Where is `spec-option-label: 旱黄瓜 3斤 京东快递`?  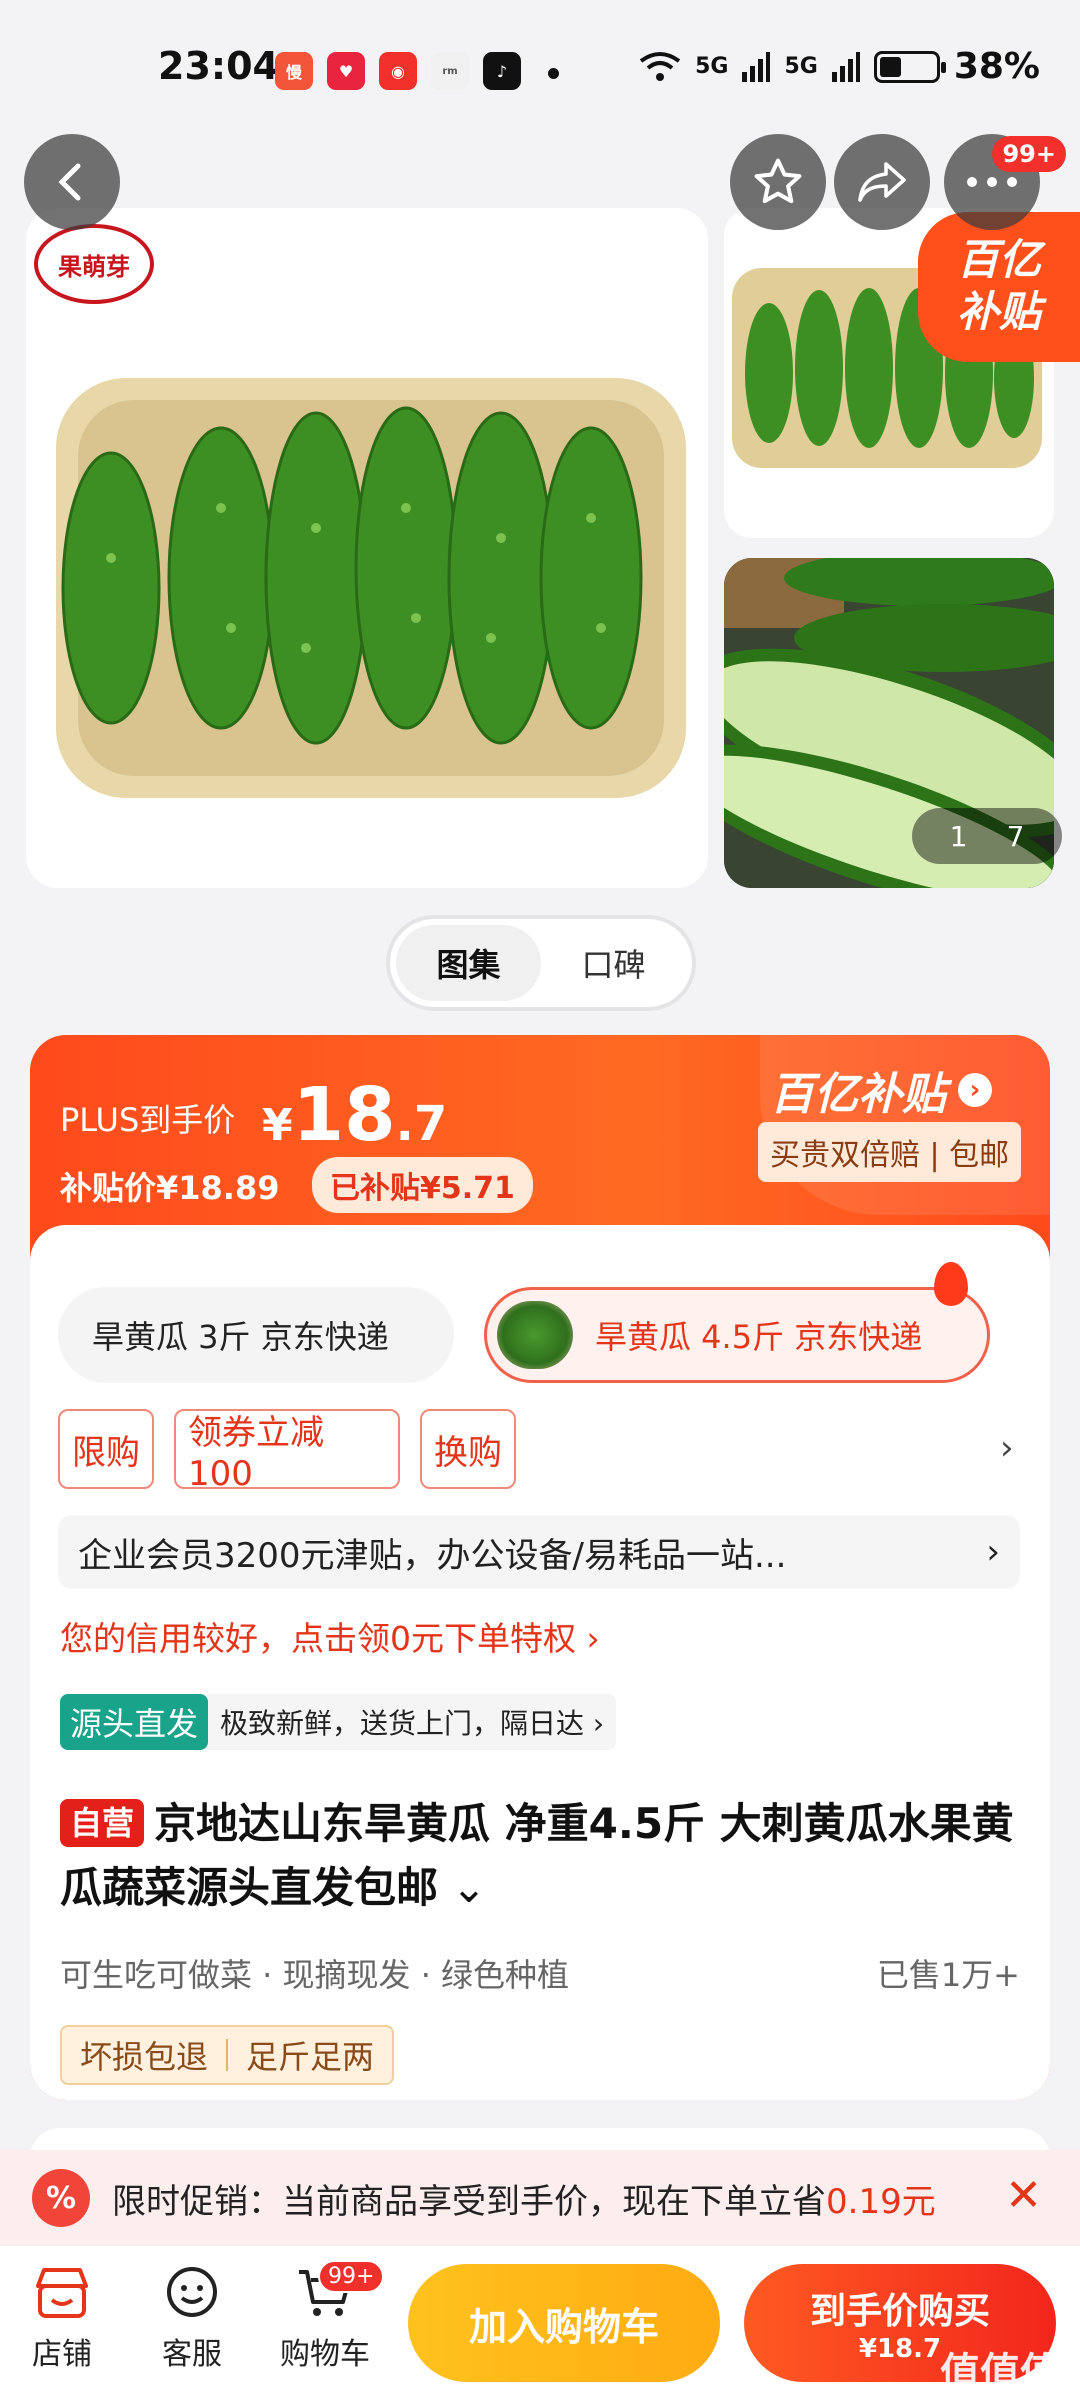
spec-option-label: 旱黄瓜 3斤 京东快递 is located at coordinates (240, 1337).